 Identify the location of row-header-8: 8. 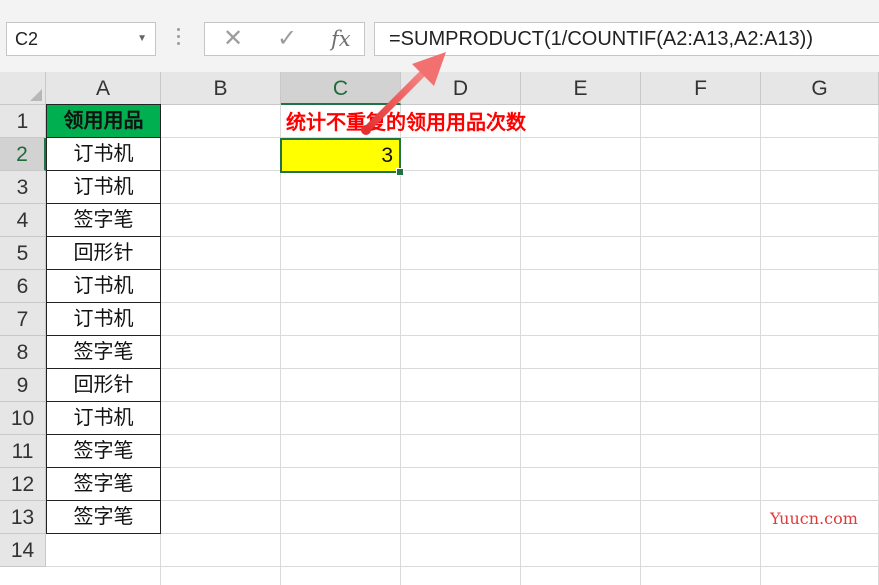
(23, 352).